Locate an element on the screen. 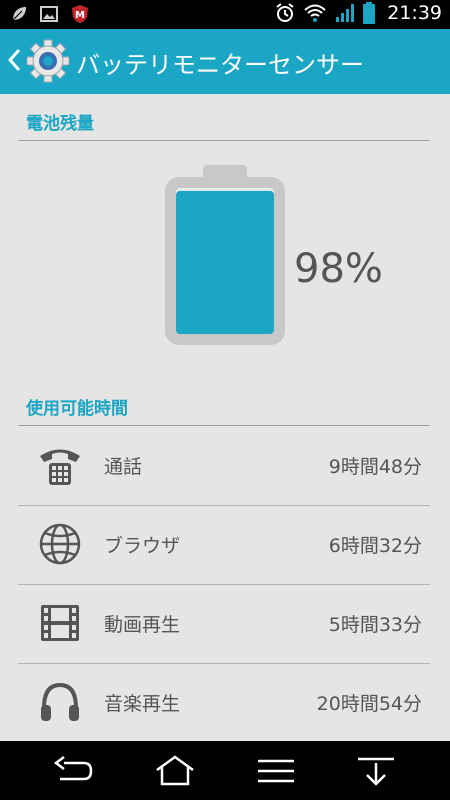 This screenshot has height=800, width=450. battery-gauge-graphic is located at coordinates (225, 255).